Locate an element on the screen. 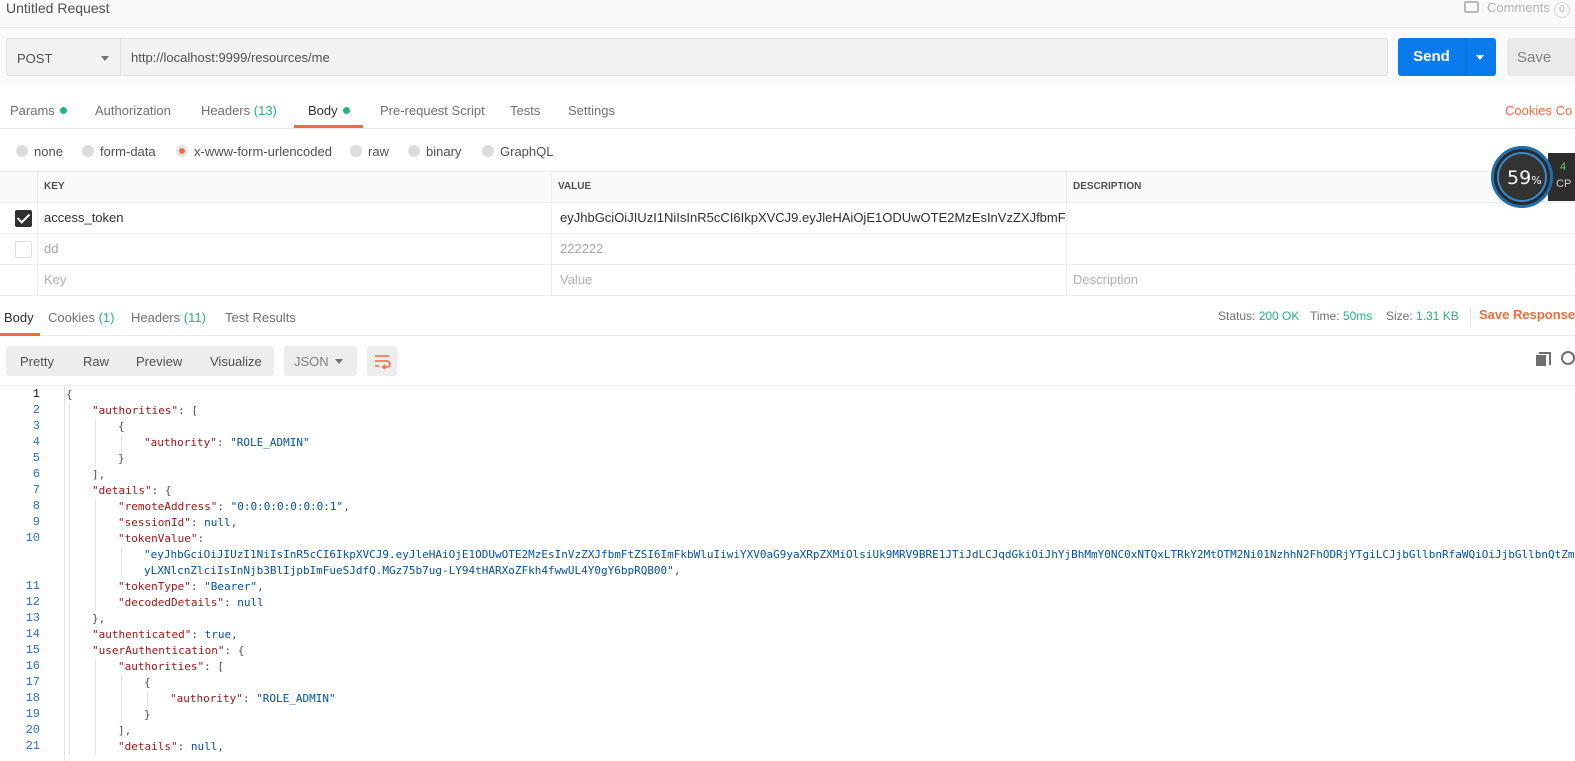 The width and height of the screenshot is (1575, 761). tab-body: Body is located at coordinates (329, 110).